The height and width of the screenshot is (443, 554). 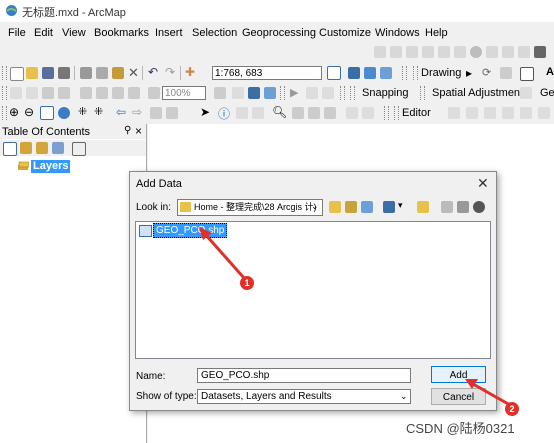 I want to click on annotation-marker-2: 2, so click(x=512, y=409).